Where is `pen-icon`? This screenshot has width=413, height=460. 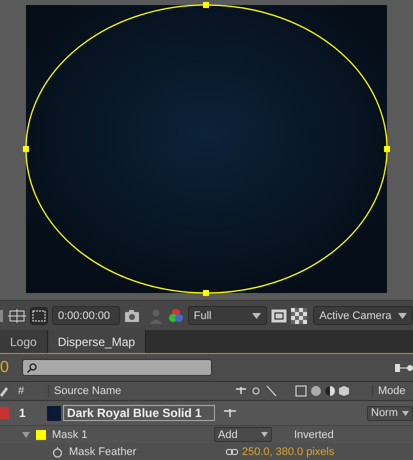 pen-icon is located at coordinates (4, 391).